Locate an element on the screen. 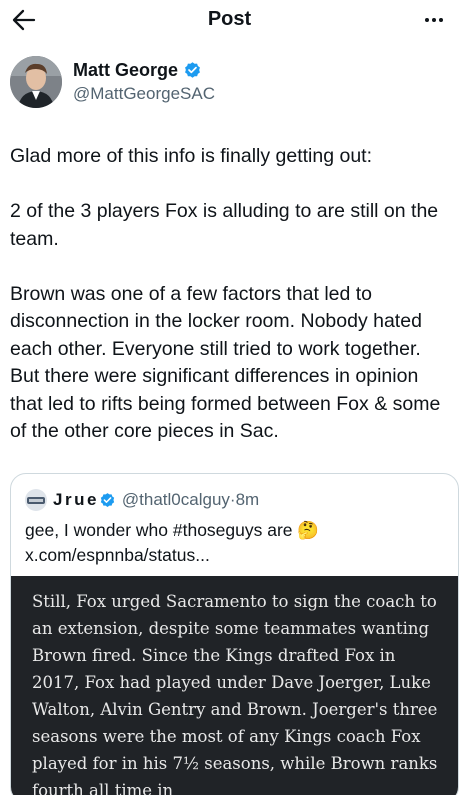 The image size is (459, 795). author-handle: @MattGeorgeSAC is located at coordinates (144, 94).